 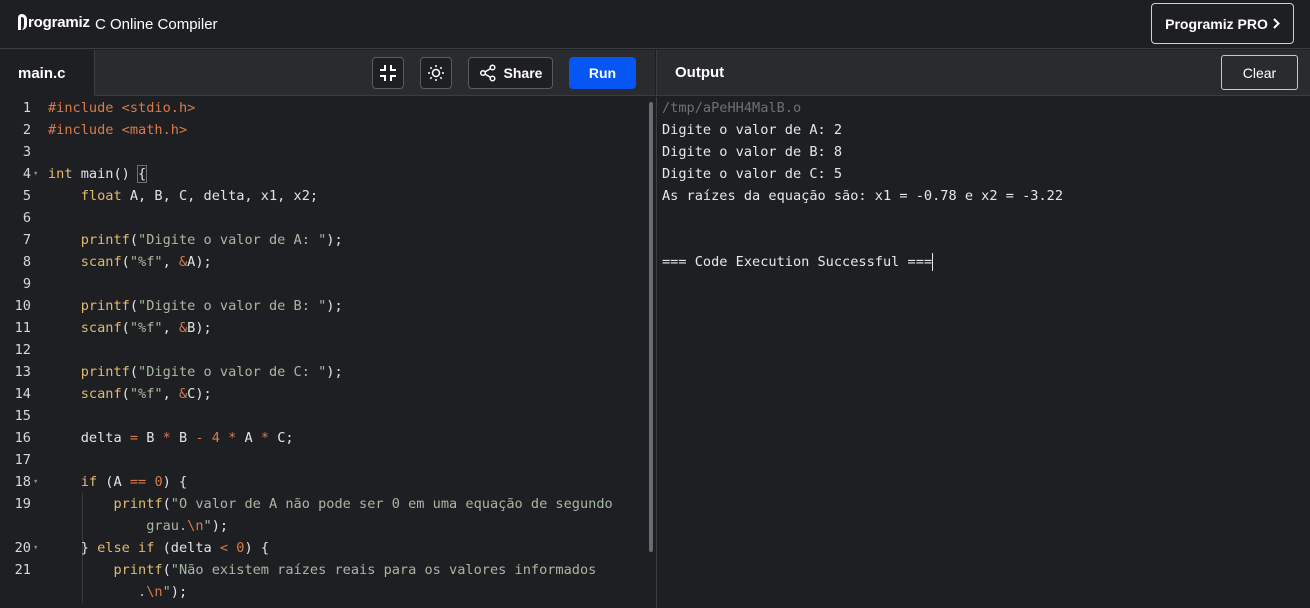 I want to click on line-number: 7, so click(x=26, y=240).